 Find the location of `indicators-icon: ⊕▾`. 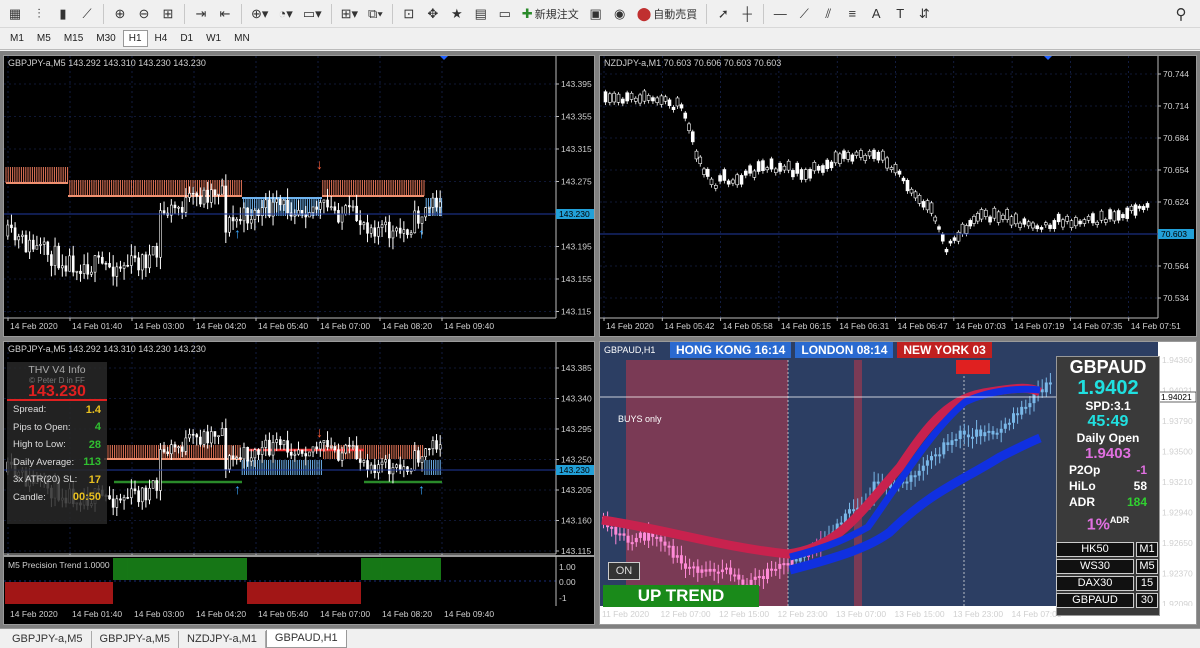

indicators-icon: ⊕▾ is located at coordinates (259, 14).